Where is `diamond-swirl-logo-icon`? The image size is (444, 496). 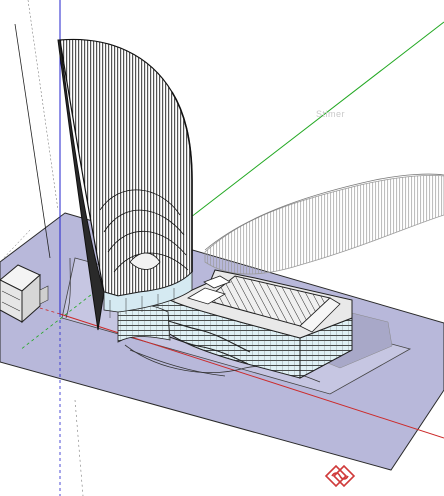
diamond-swirl-logo-icon is located at coordinates (340, 476).